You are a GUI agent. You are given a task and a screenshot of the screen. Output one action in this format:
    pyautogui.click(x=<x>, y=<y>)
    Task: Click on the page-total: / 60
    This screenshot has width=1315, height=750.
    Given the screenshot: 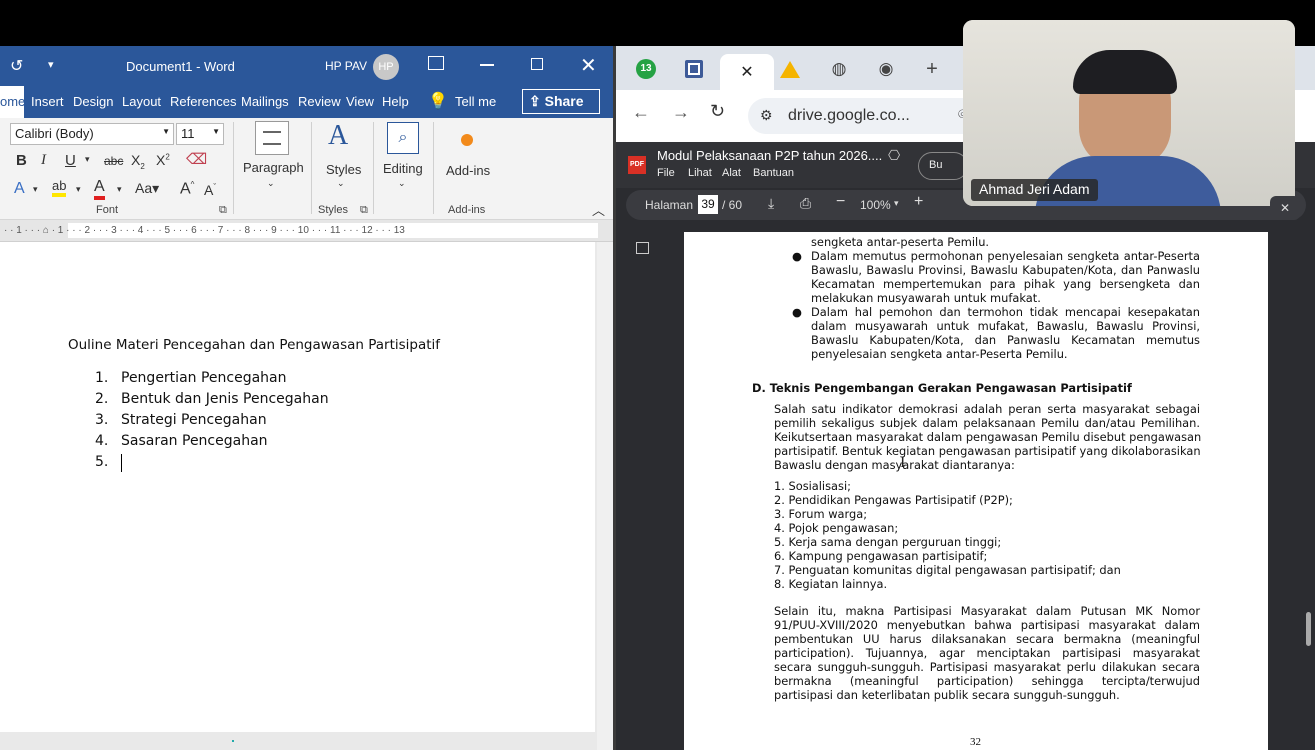 What is the action you would take?
    pyautogui.click(x=732, y=205)
    